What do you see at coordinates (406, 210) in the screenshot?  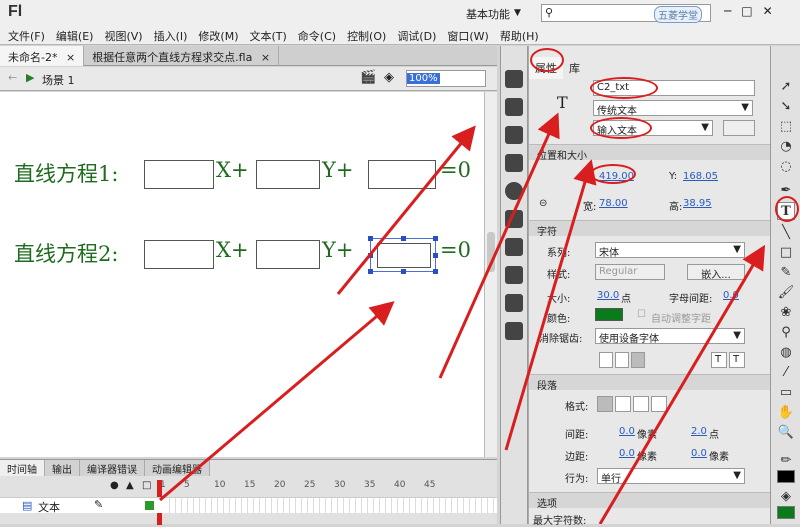 I see `arrow-to-stage-top` at bounding box center [406, 210].